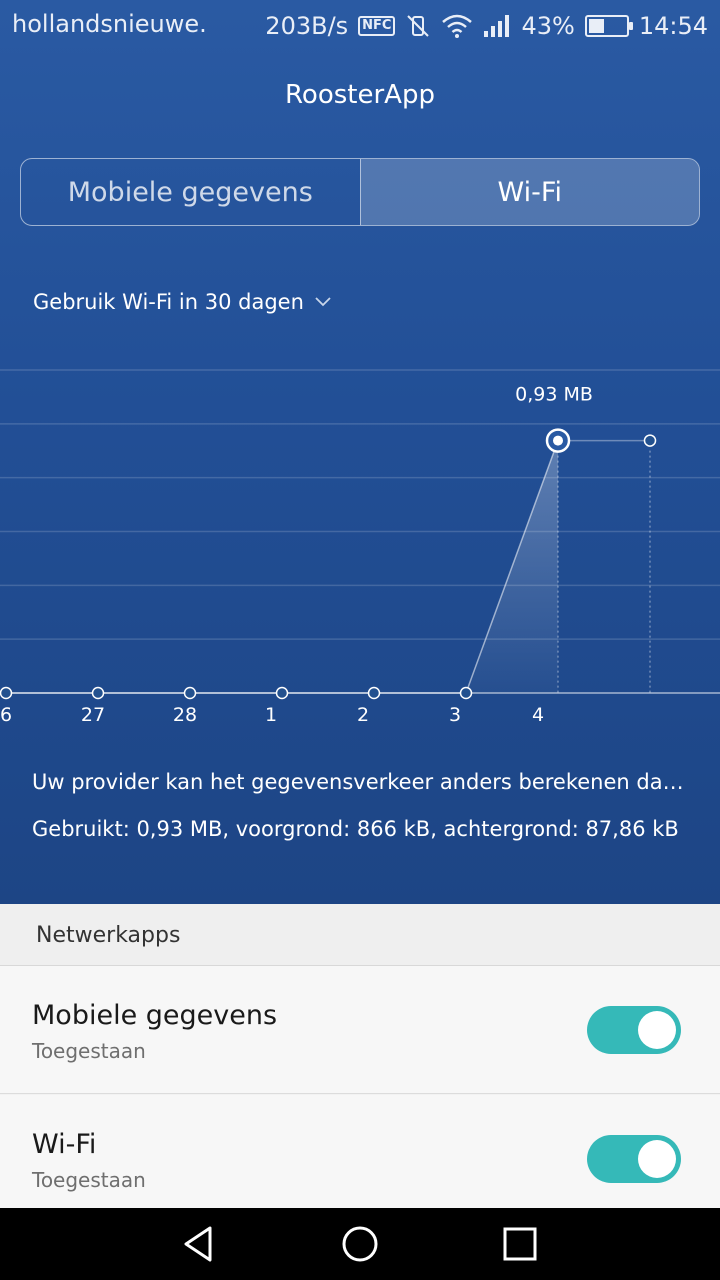  What do you see at coordinates (271, 715) in the screenshot?
I see `tick-label: 1` at bounding box center [271, 715].